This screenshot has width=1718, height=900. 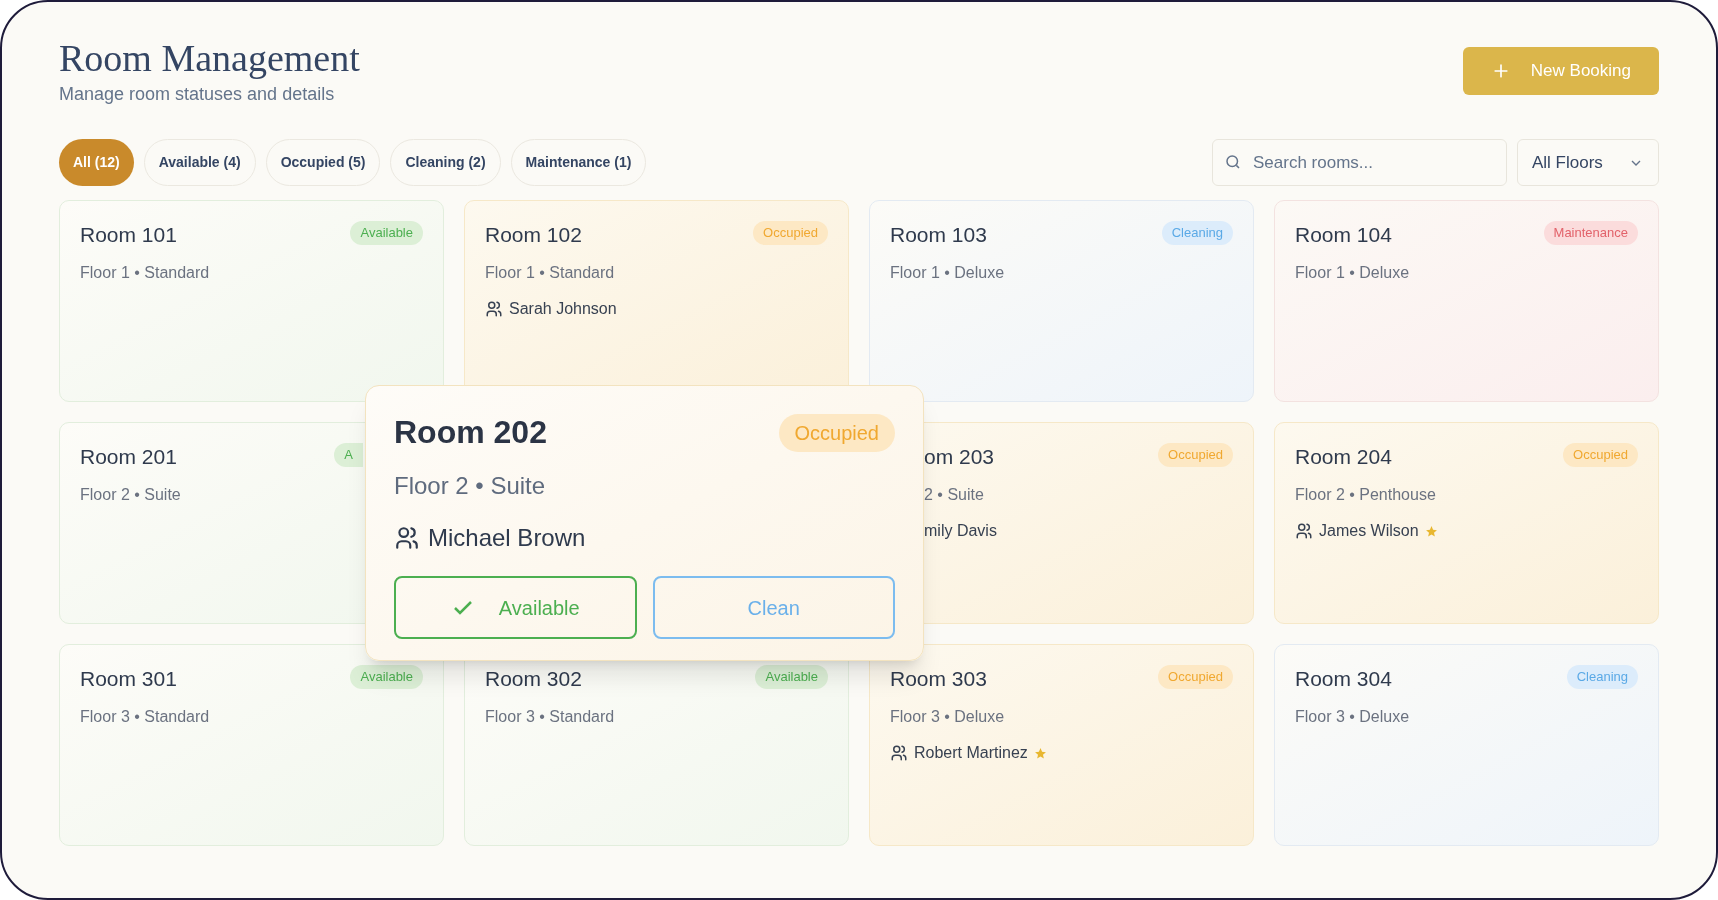 I want to click on page-subtitle: Manage room statuses and details, so click(x=197, y=94).